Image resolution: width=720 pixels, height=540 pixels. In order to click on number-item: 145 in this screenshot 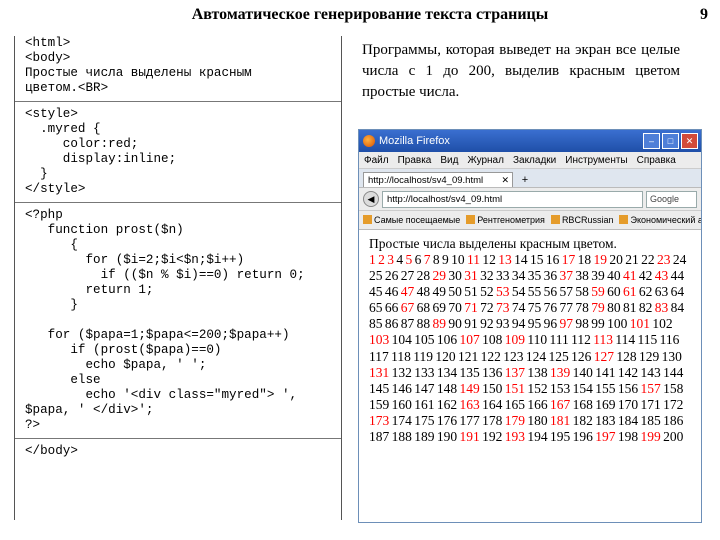, I will do `click(379, 388)`.